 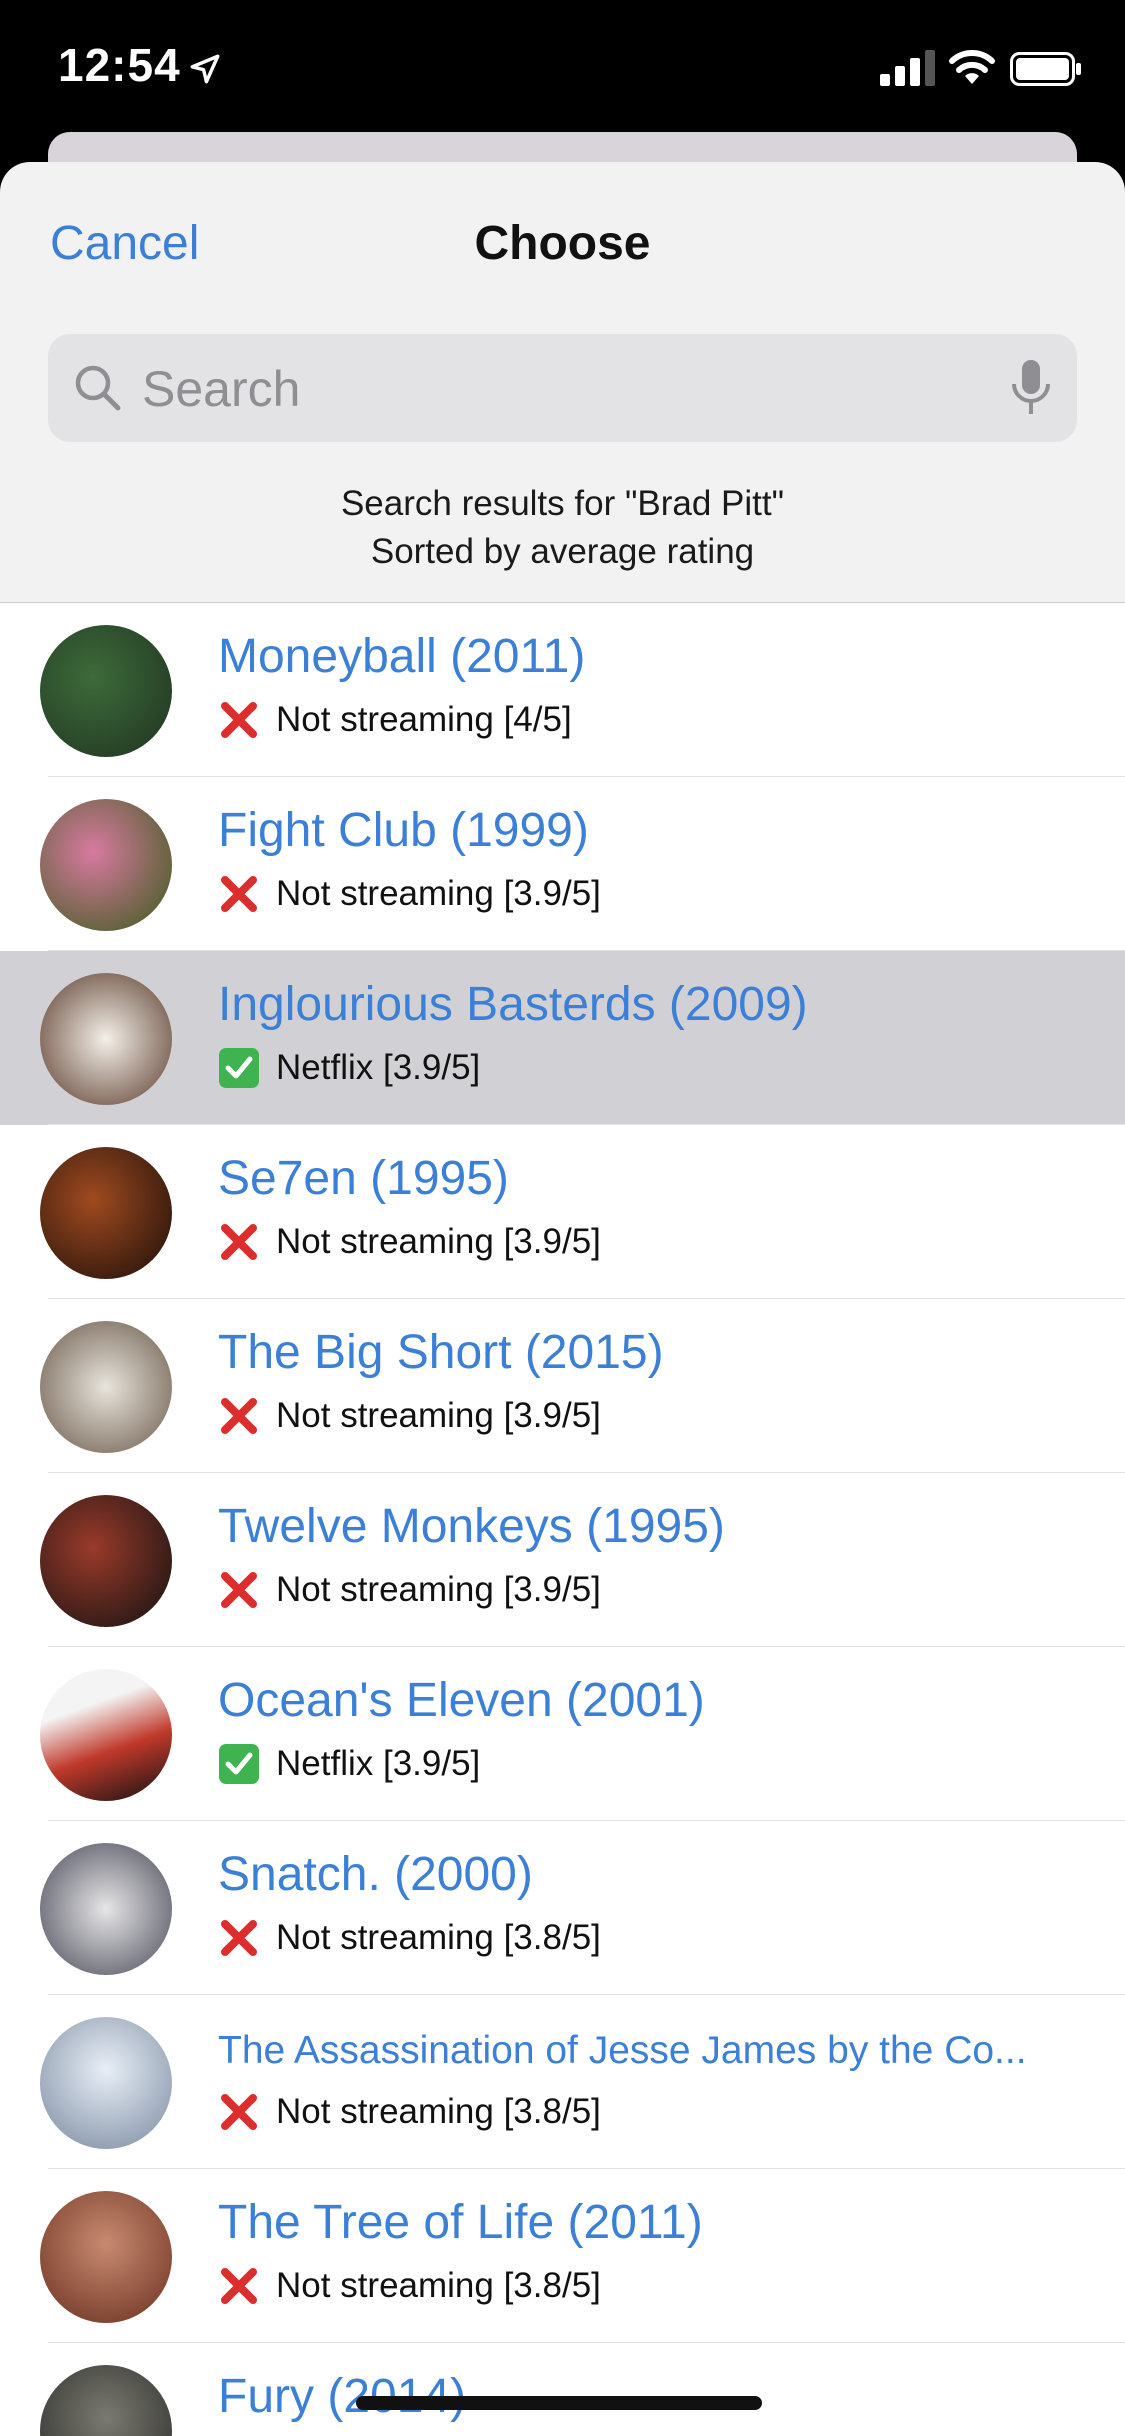 What do you see at coordinates (205, 69) in the screenshot?
I see `location-arrow-icon` at bounding box center [205, 69].